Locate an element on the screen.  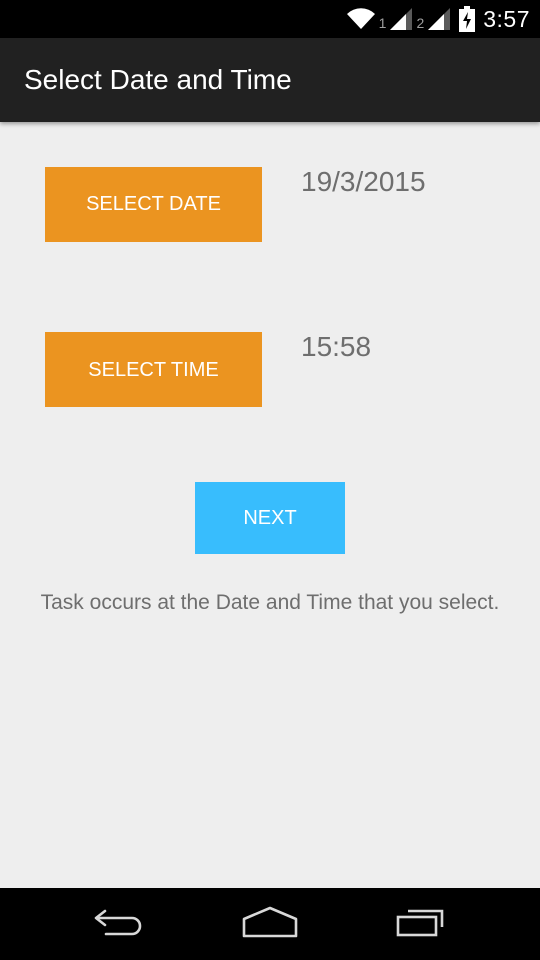
select-time-button: SELECT TIME is located at coordinates (153, 369).